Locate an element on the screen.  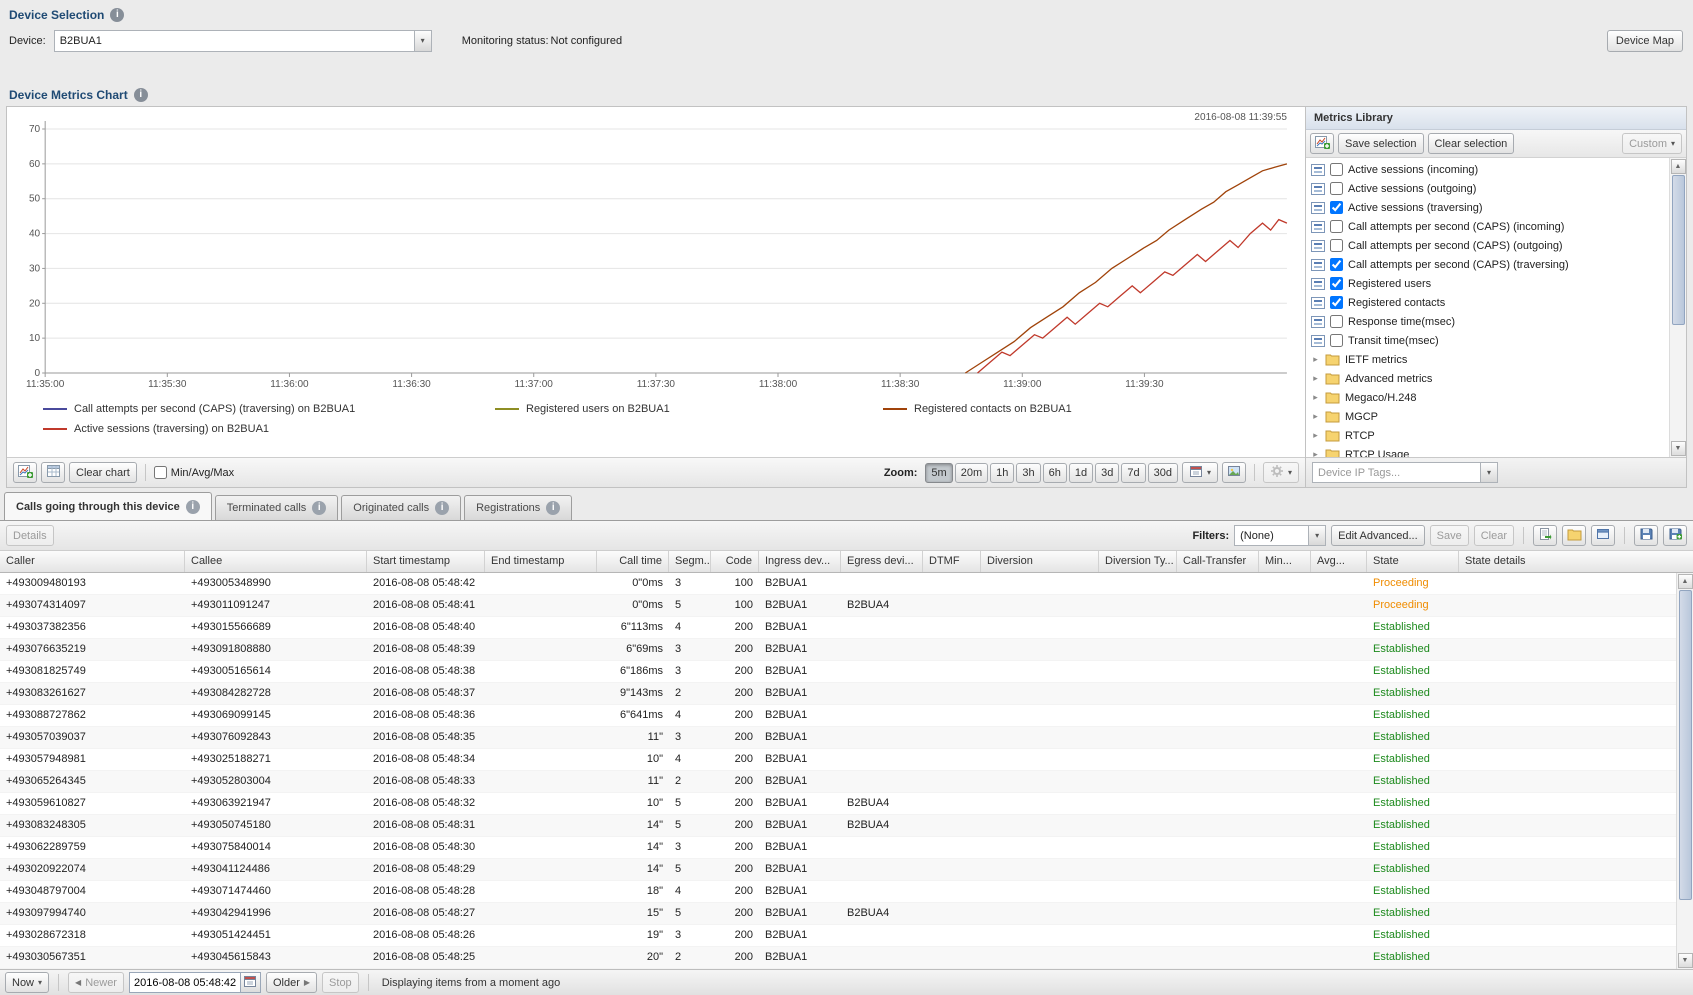
device-combo-trigger: ▾ is located at coordinates (422, 41).